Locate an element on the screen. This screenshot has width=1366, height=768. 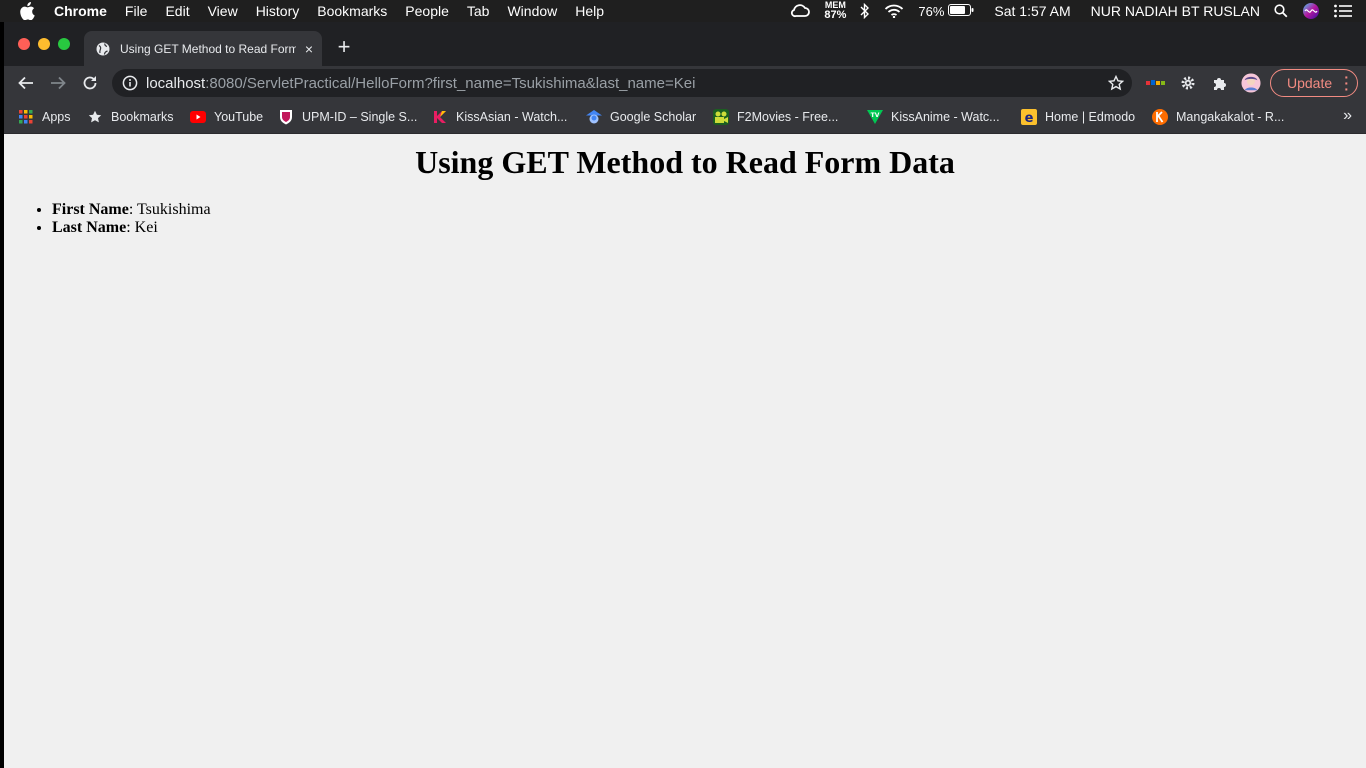
settings-extension-icon is located at coordinates (1188, 83).